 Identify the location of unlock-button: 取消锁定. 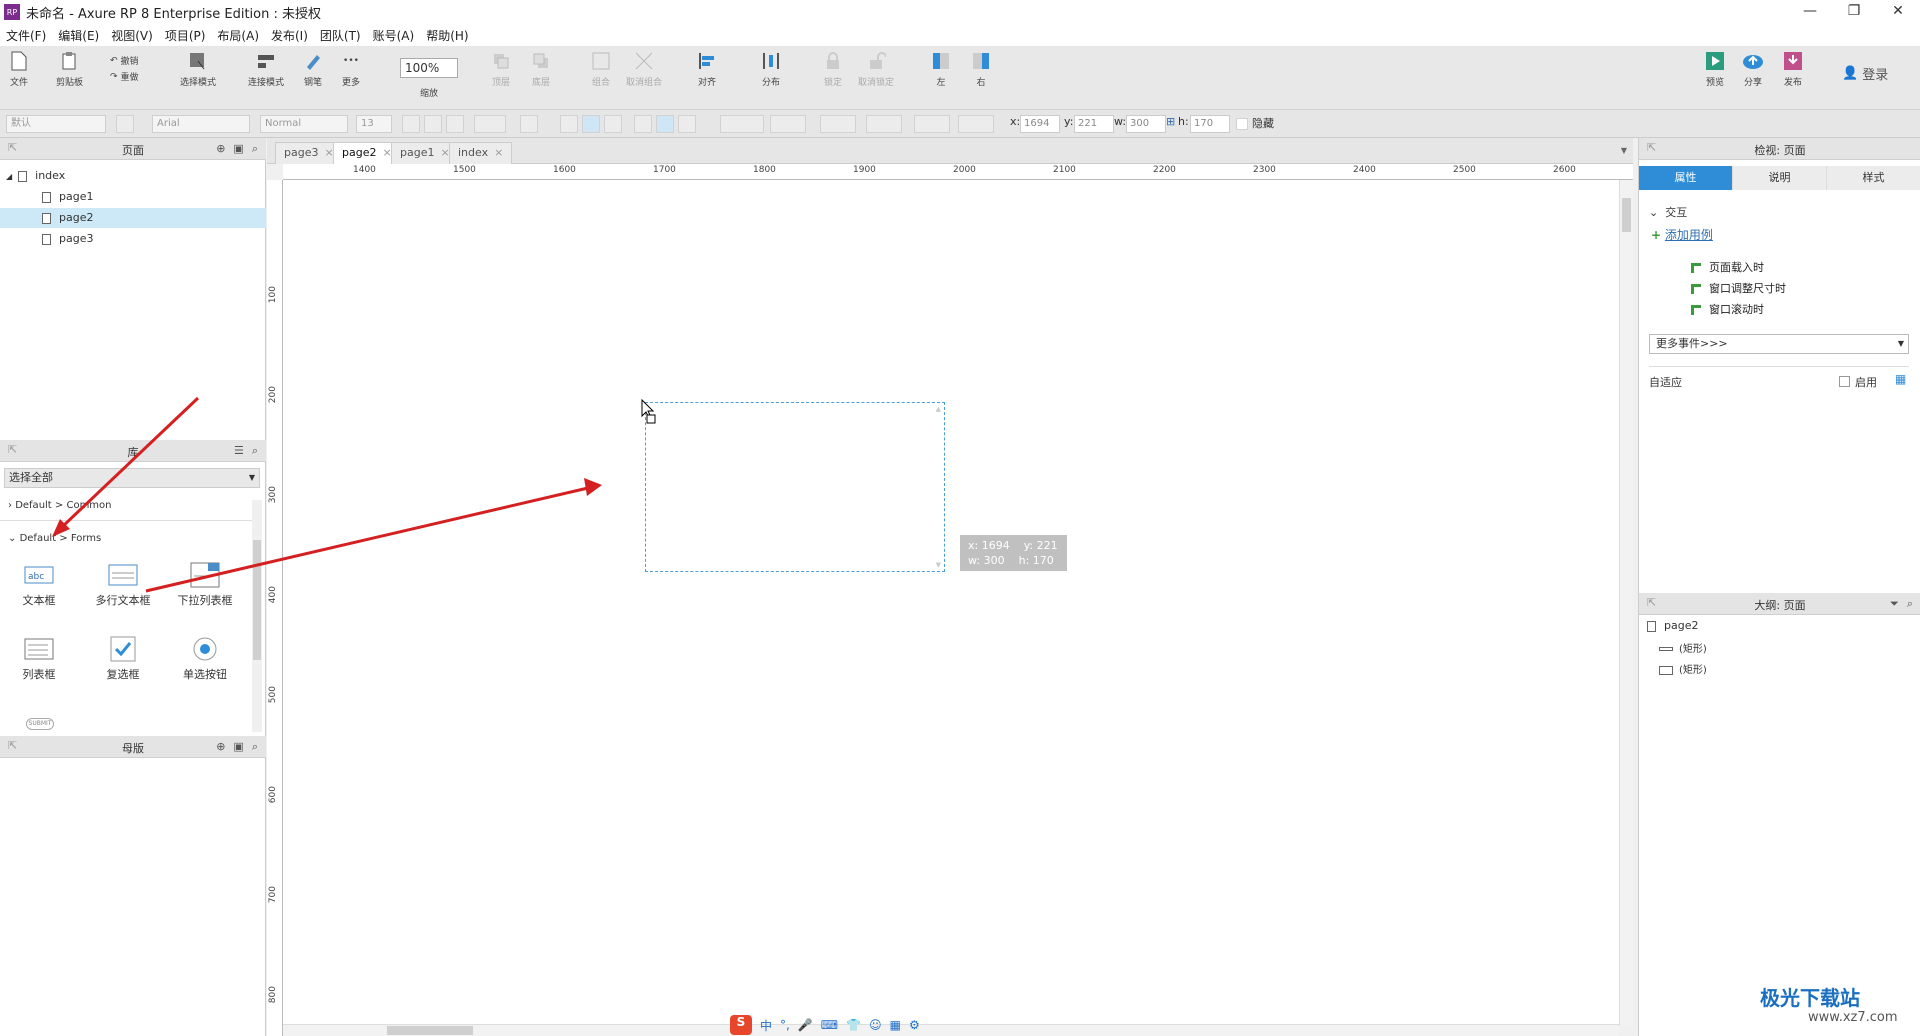
(876, 69).